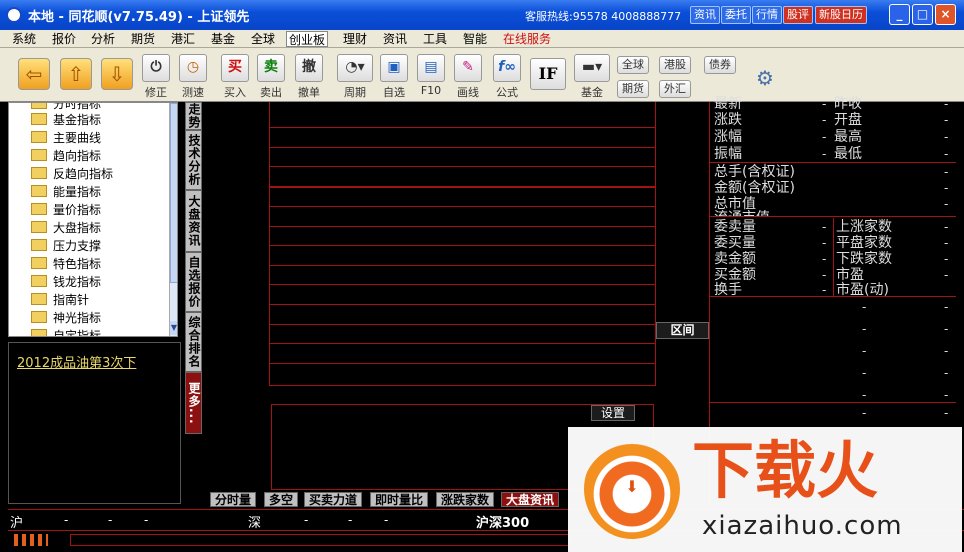 This screenshot has height=552, width=964. What do you see at coordinates (307, 39) in the screenshot?
I see `menu-gem: 创业板` at bounding box center [307, 39].